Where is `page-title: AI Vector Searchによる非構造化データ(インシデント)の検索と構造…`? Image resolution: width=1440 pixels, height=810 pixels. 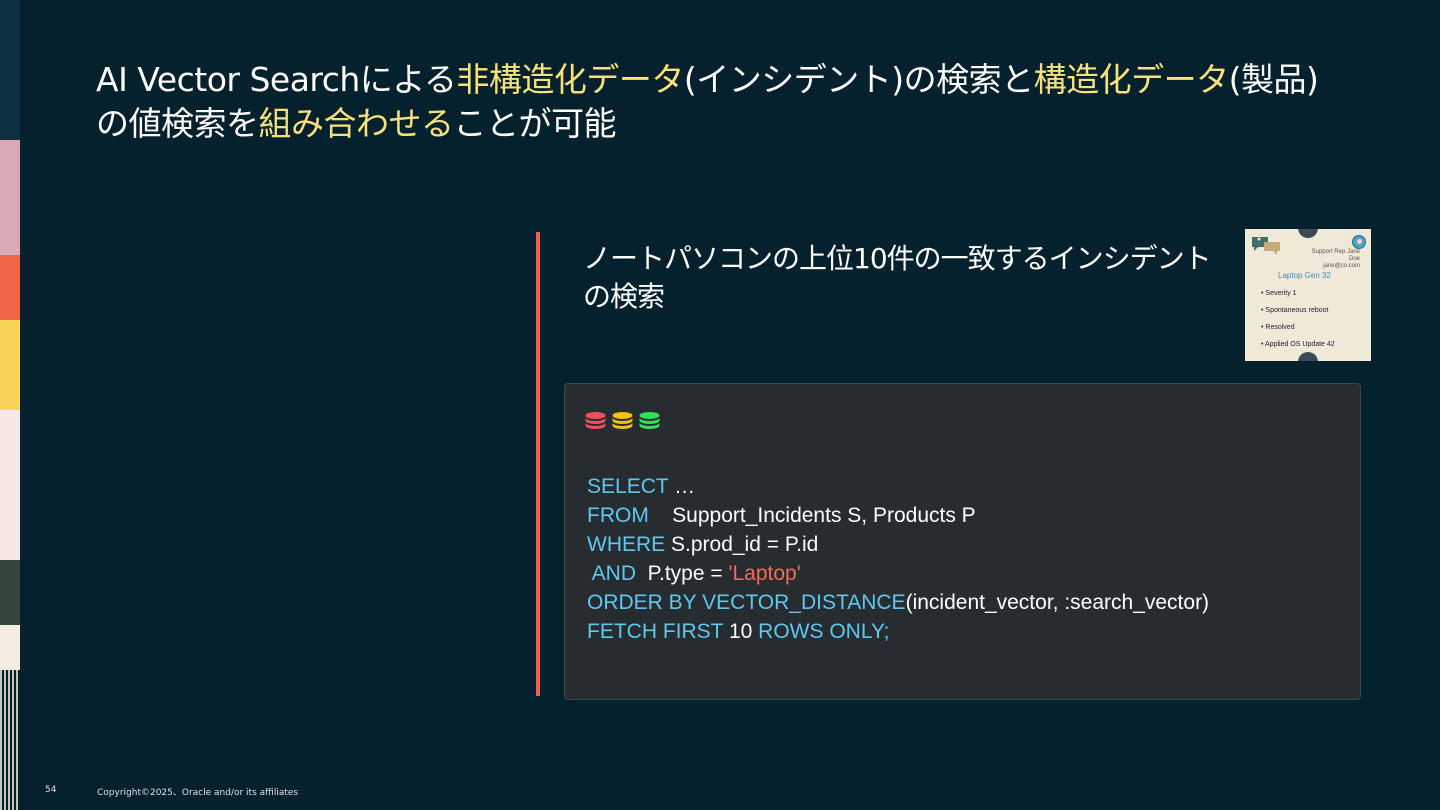
page-title: AI Vector Searchによる非構造化データ(インシデント)の検索と構造… is located at coordinates (736, 102).